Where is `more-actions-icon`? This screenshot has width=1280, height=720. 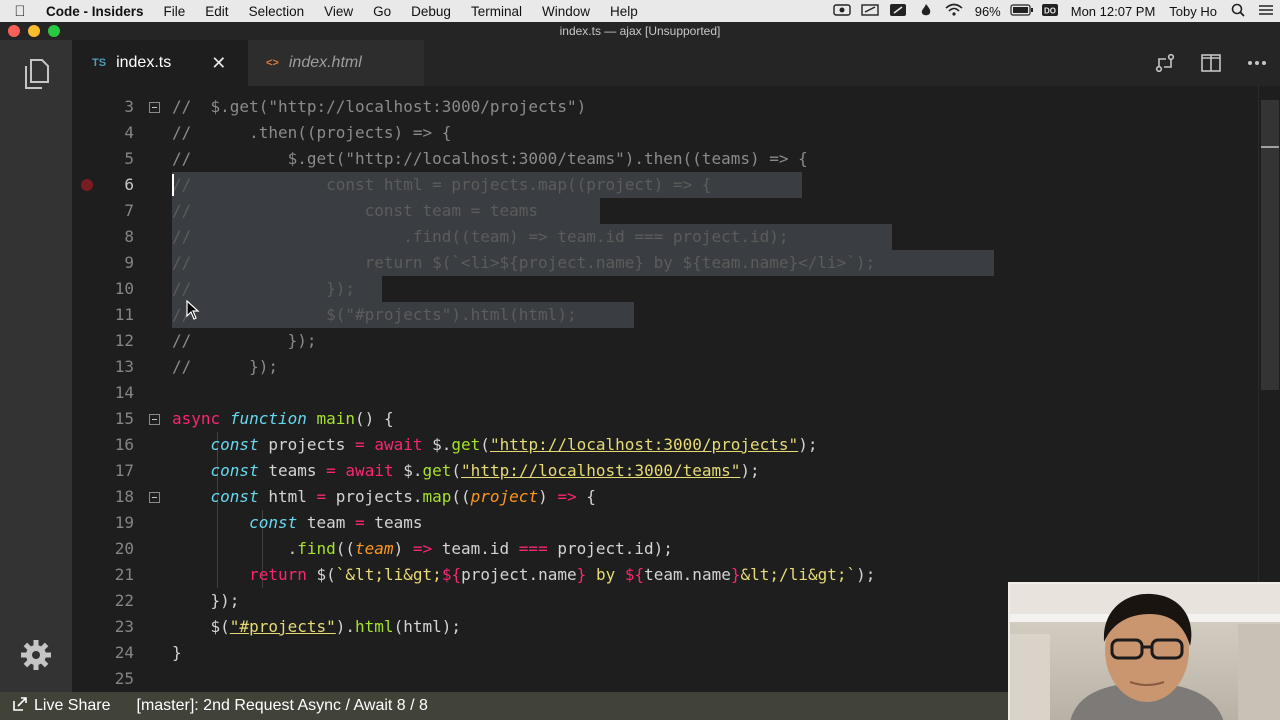
more-actions-icon is located at coordinates (1257, 63).